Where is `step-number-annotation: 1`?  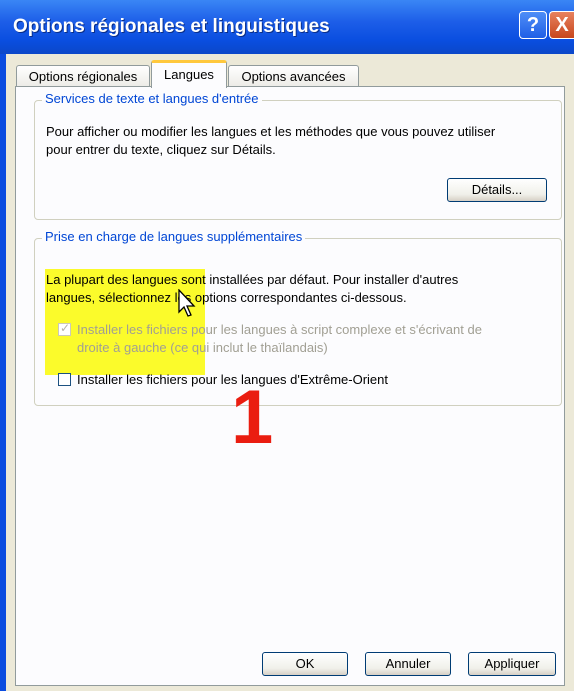 step-number-annotation: 1 is located at coordinates (252, 417).